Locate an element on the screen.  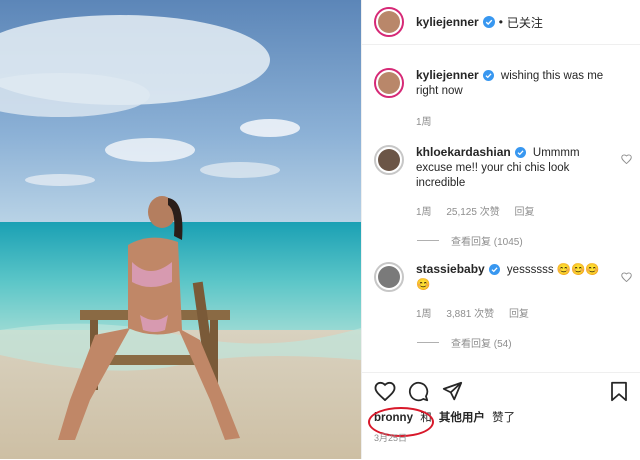
view-replies-button: 查看回复 (54) is located at coordinates (464, 342).